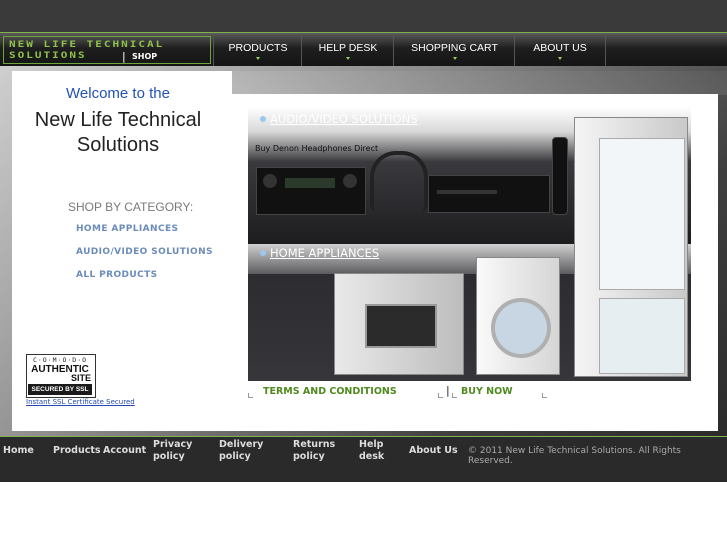 The height and width of the screenshot is (545, 727). What do you see at coordinates (80, 378) in the screenshot?
I see `badge-site: SITE` at bounding box center [80, 378].